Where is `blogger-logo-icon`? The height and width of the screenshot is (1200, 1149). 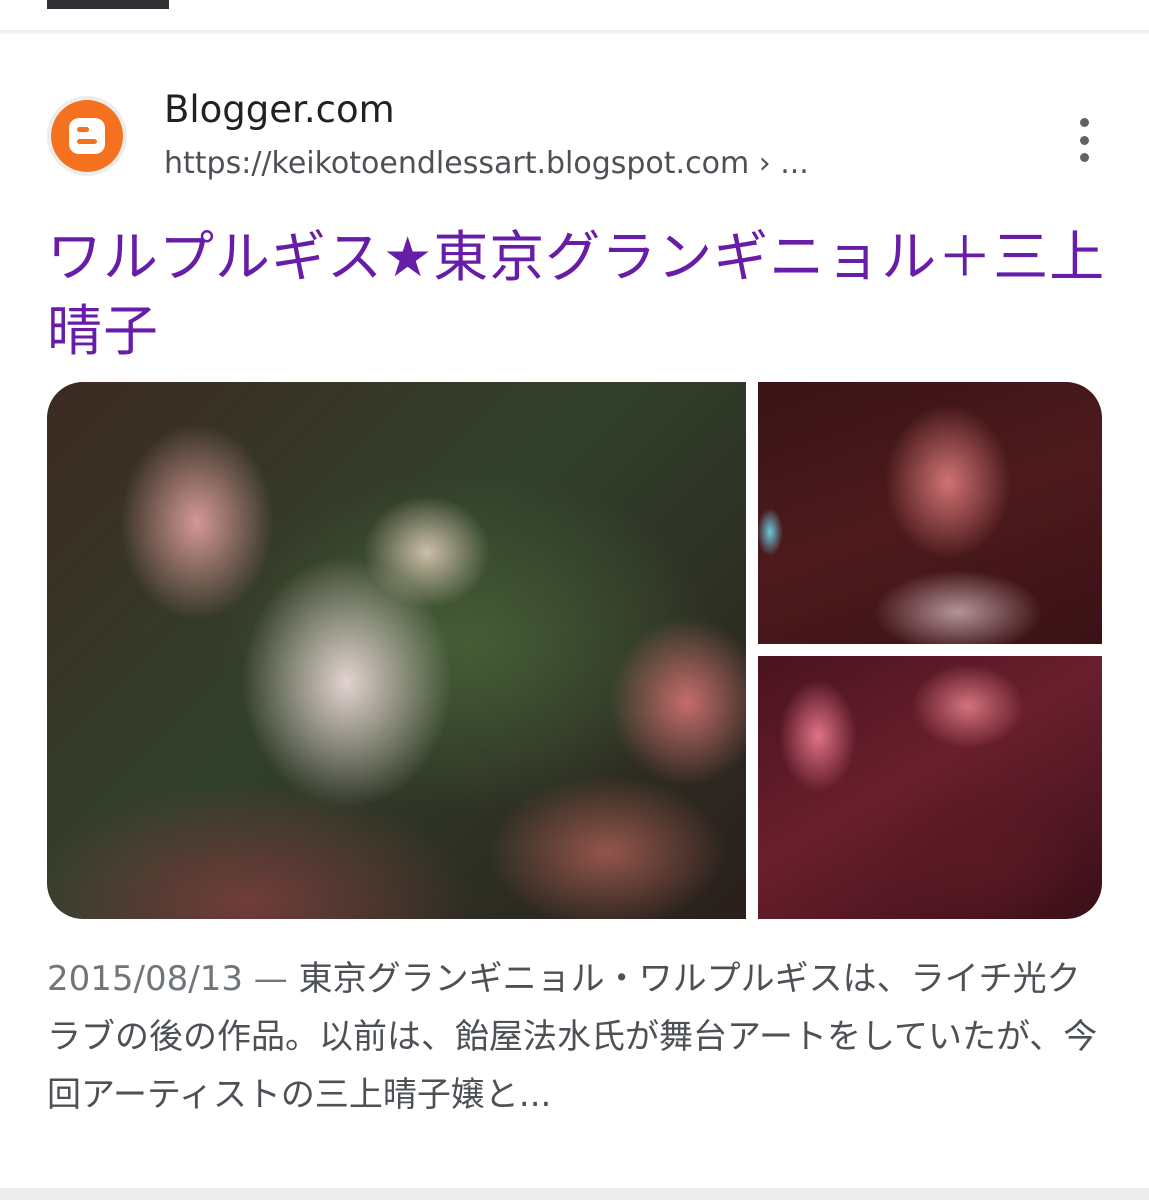
blogger-logo-icon is located at coordinates (87, 136).